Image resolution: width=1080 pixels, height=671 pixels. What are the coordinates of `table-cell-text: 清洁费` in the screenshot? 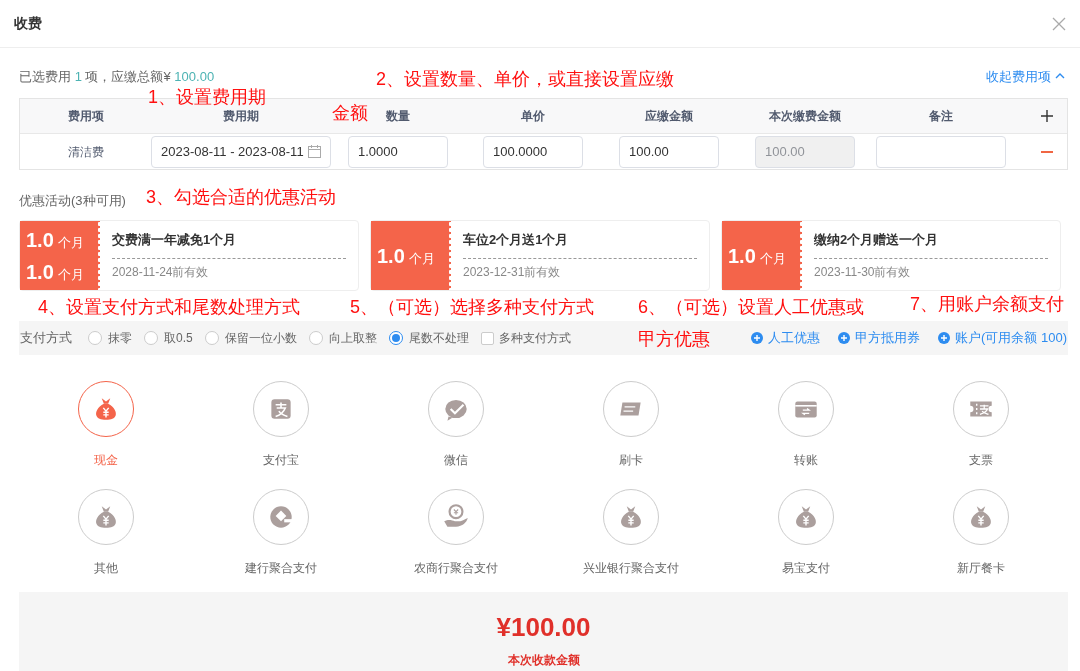 It's located at (85, 152).